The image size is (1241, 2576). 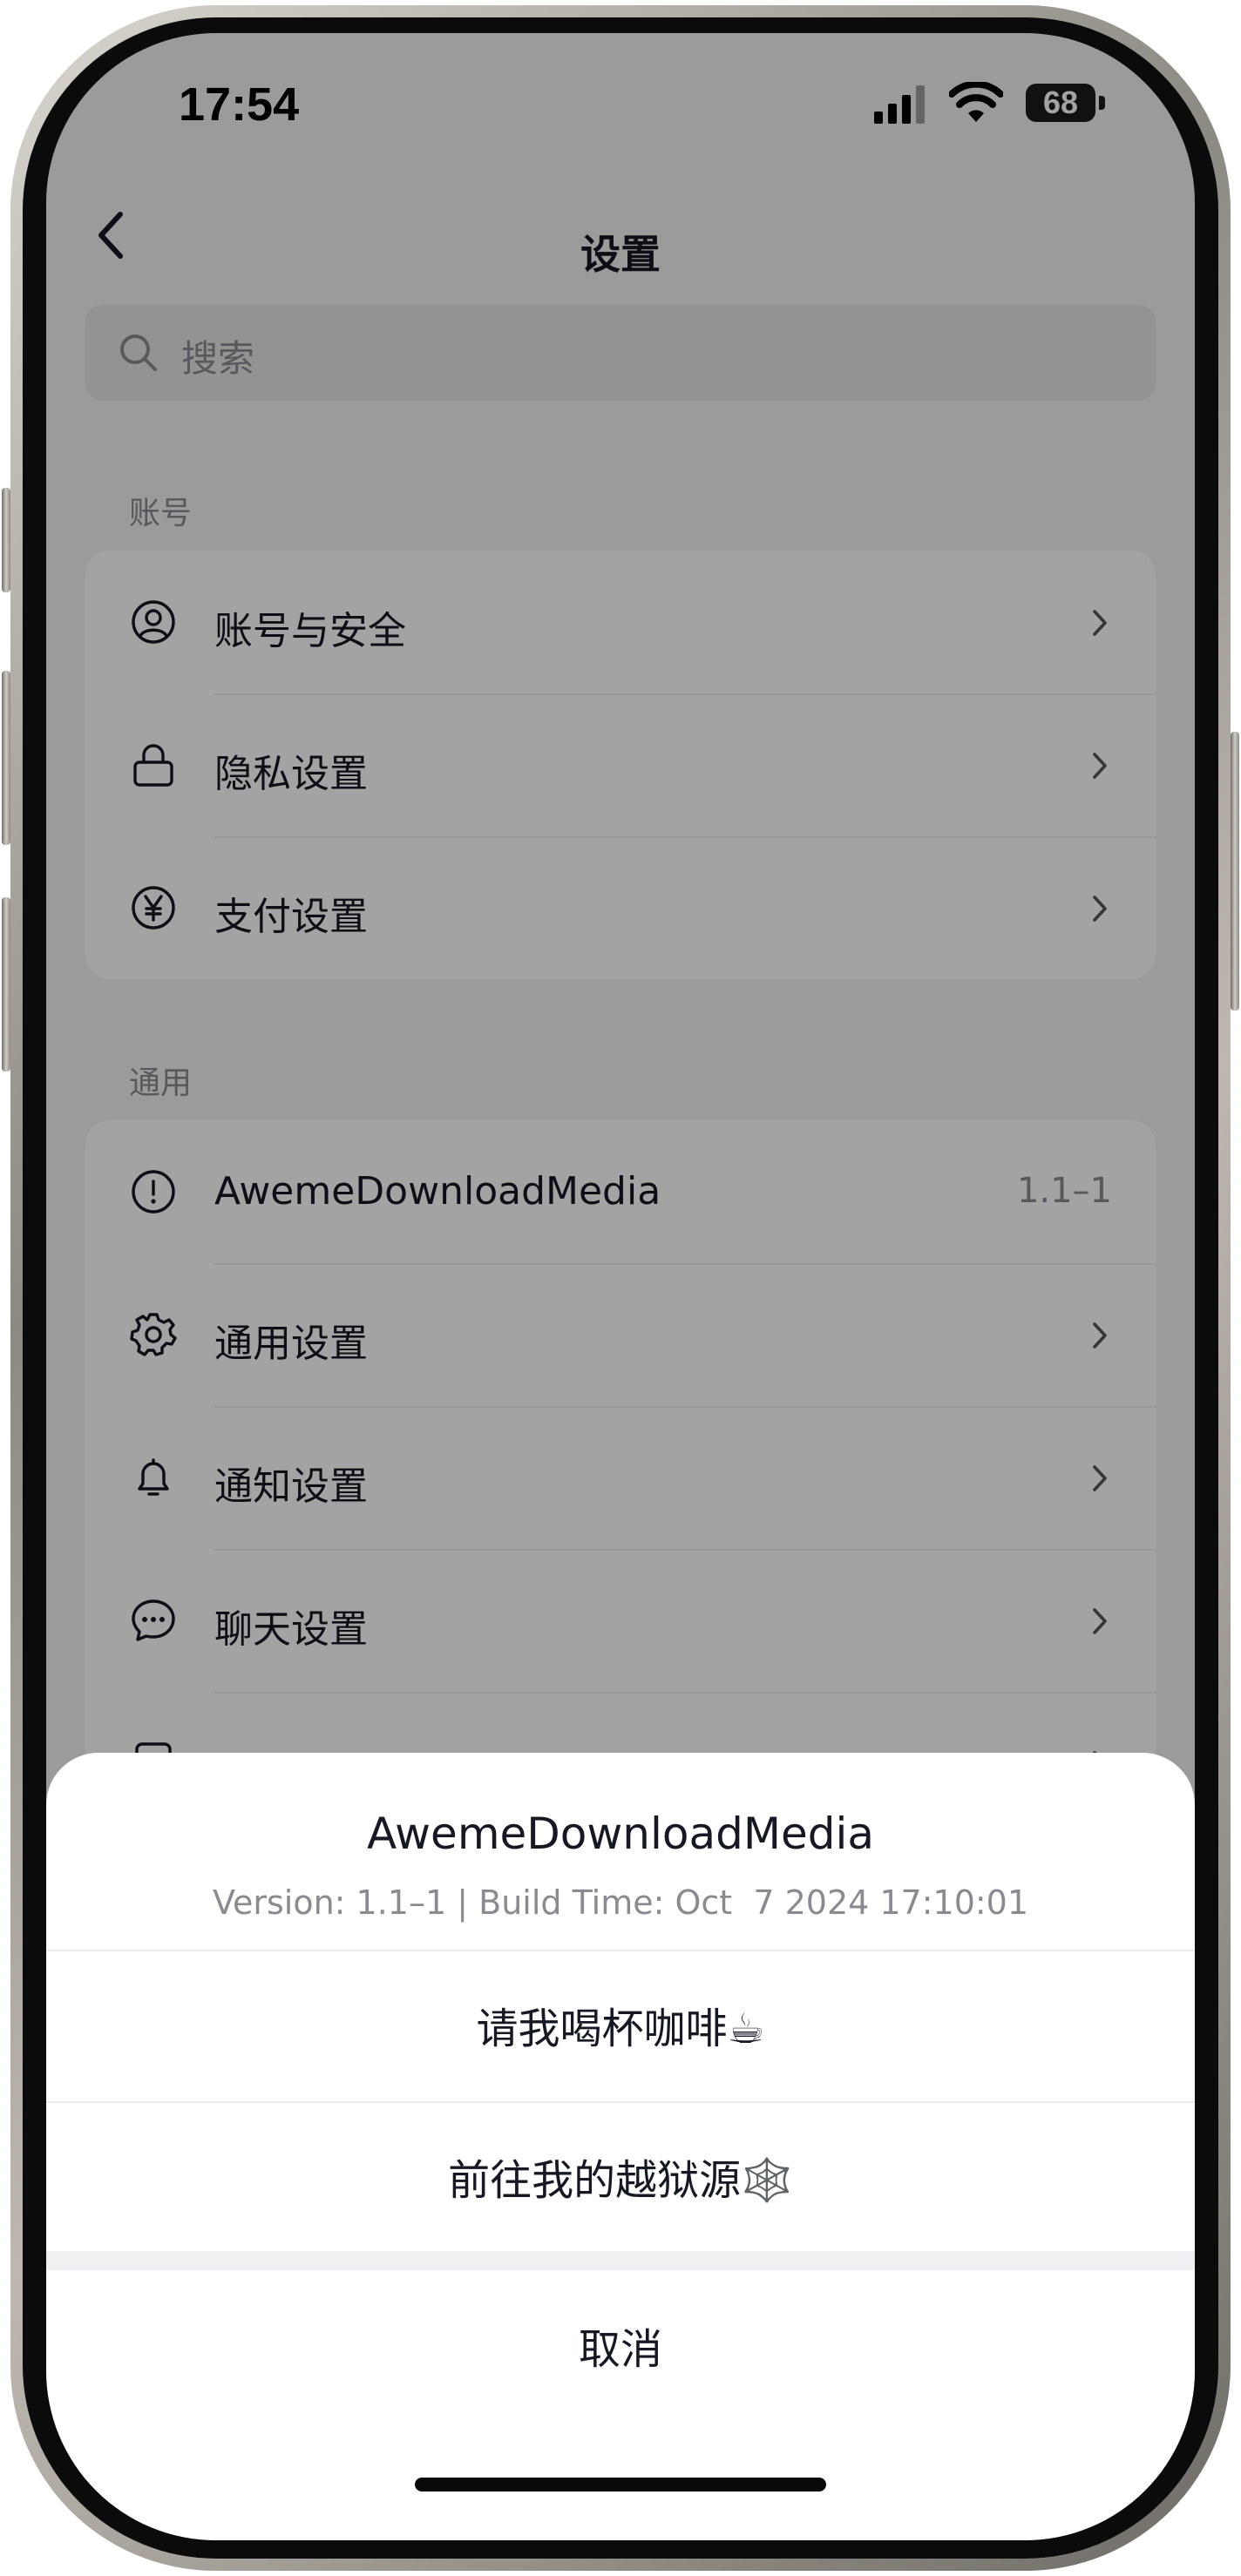 What do you see at coordinates (620, 2484) in the screenshot?
I see `home-indicator` at bounding box center [620, 2484].